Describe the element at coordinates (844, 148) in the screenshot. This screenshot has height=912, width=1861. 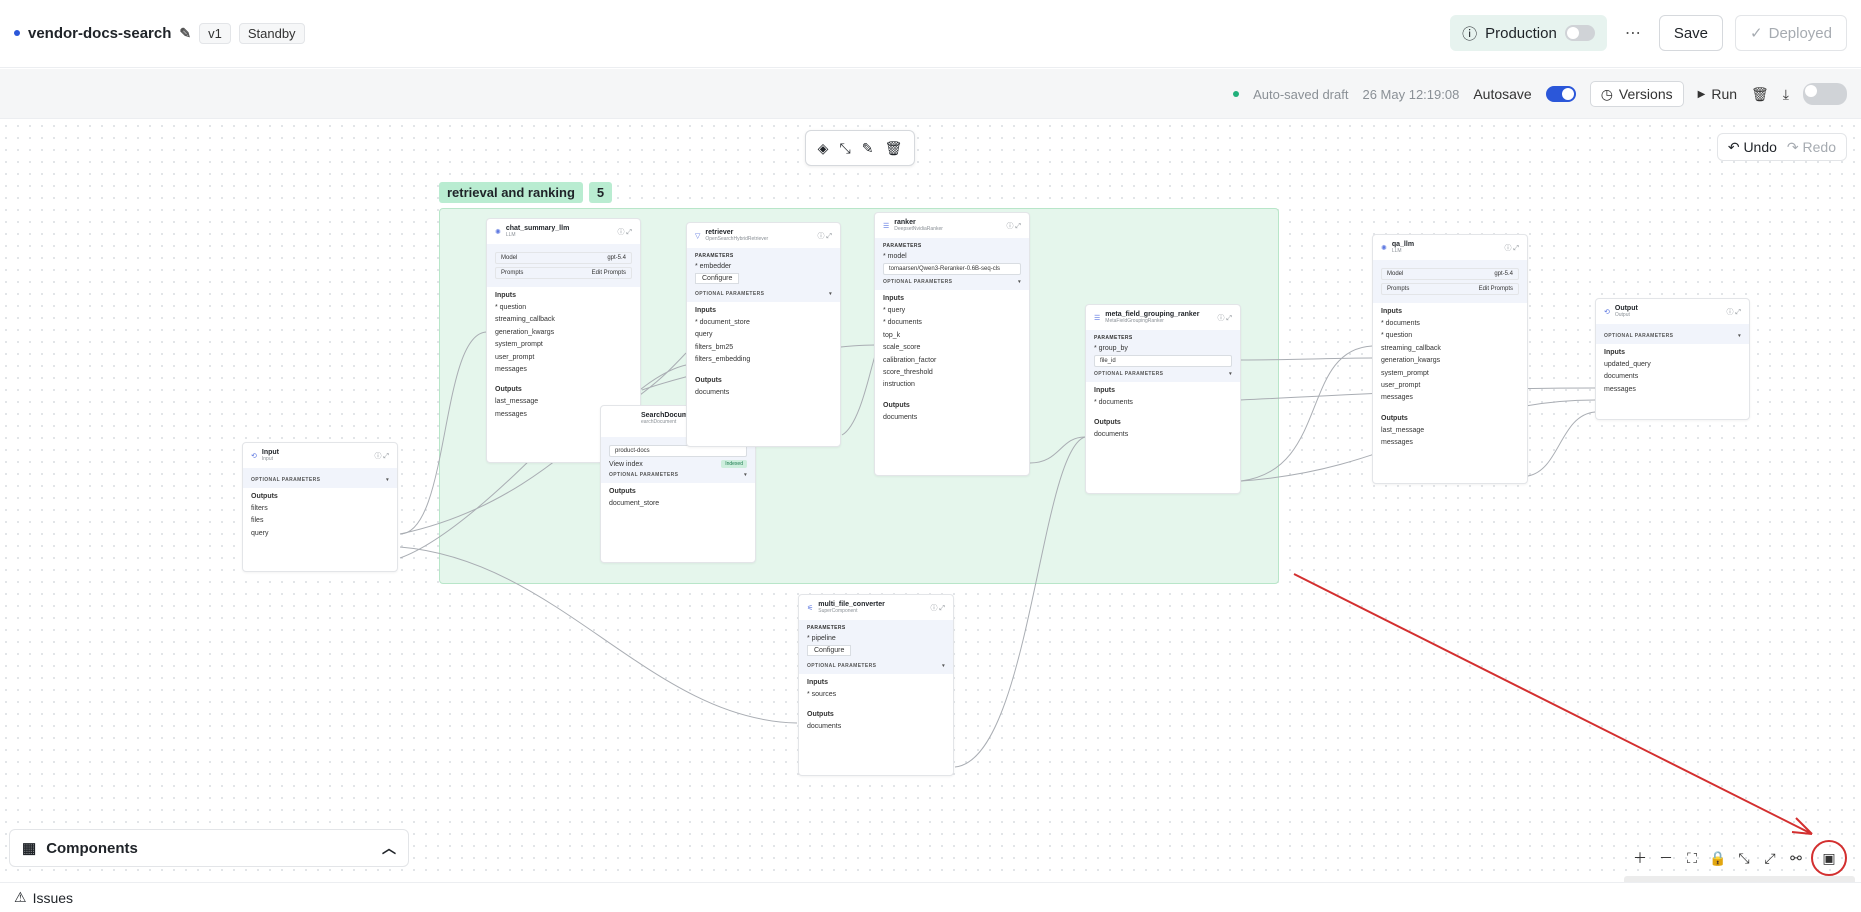
I see `collapse-icon: ⤡` at that location.